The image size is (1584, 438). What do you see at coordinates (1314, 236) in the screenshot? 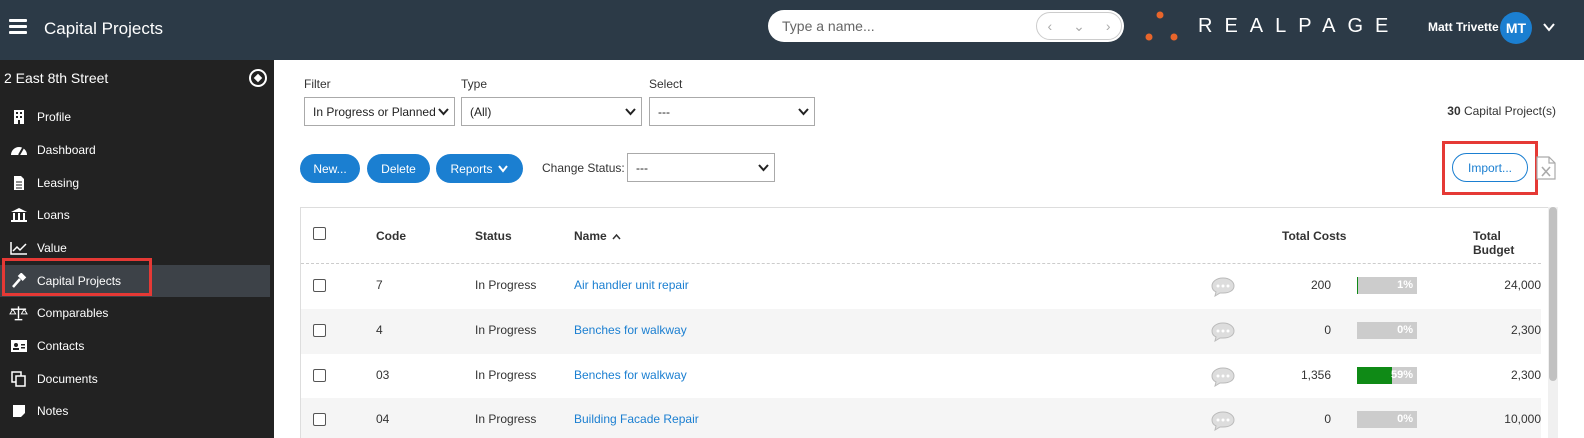
I see `column-header-total-costs: Total Costs` at bounding box center [1314, 236].